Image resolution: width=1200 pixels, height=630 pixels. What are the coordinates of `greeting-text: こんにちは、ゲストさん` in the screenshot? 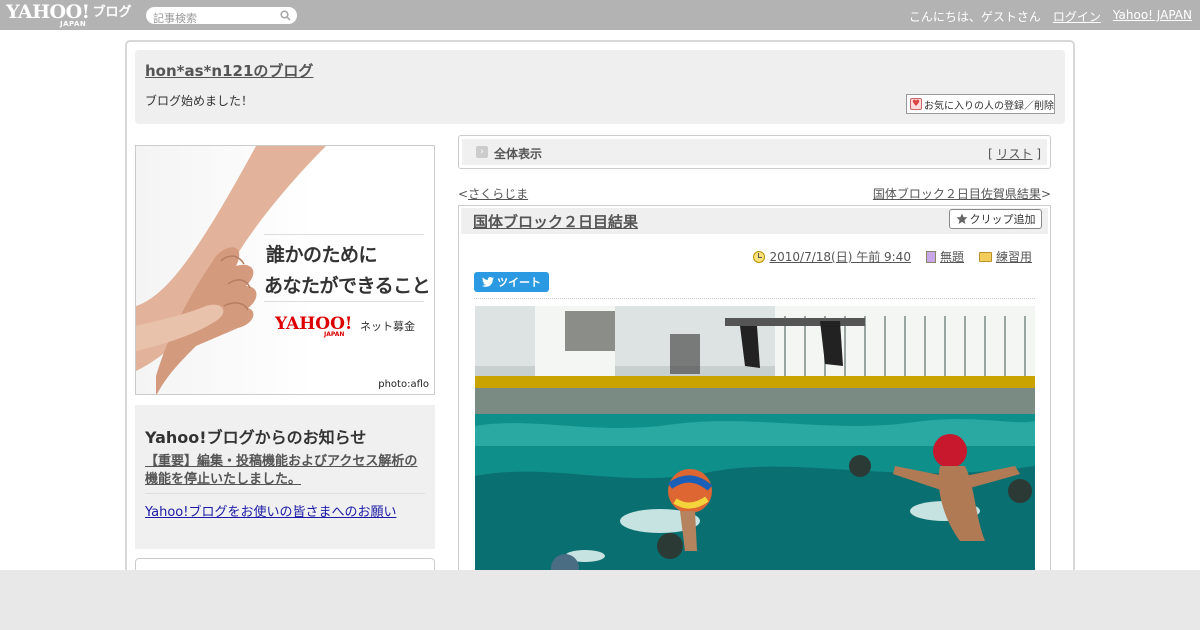 It's located at (974, 17).